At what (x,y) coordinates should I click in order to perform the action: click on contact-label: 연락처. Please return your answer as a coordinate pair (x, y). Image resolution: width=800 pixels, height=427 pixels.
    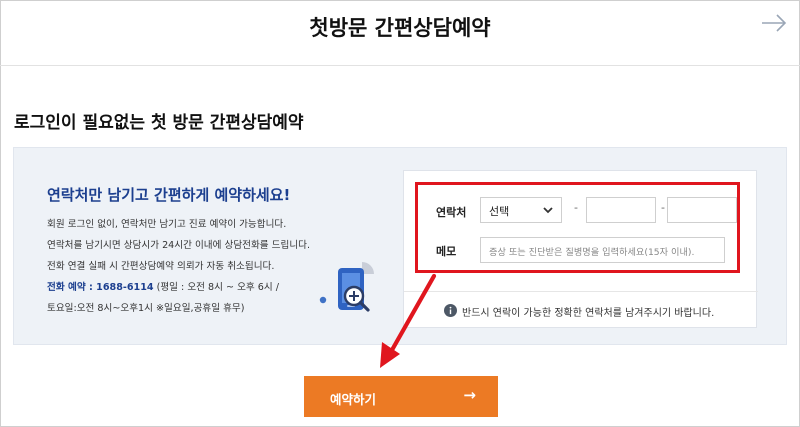
    Looking at the image, I should click on (451, 212).